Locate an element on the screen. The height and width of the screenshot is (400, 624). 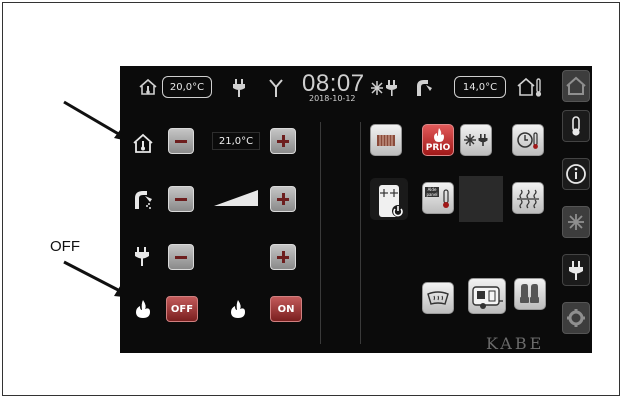
caravan-tile is located at coordinates (487, 296).